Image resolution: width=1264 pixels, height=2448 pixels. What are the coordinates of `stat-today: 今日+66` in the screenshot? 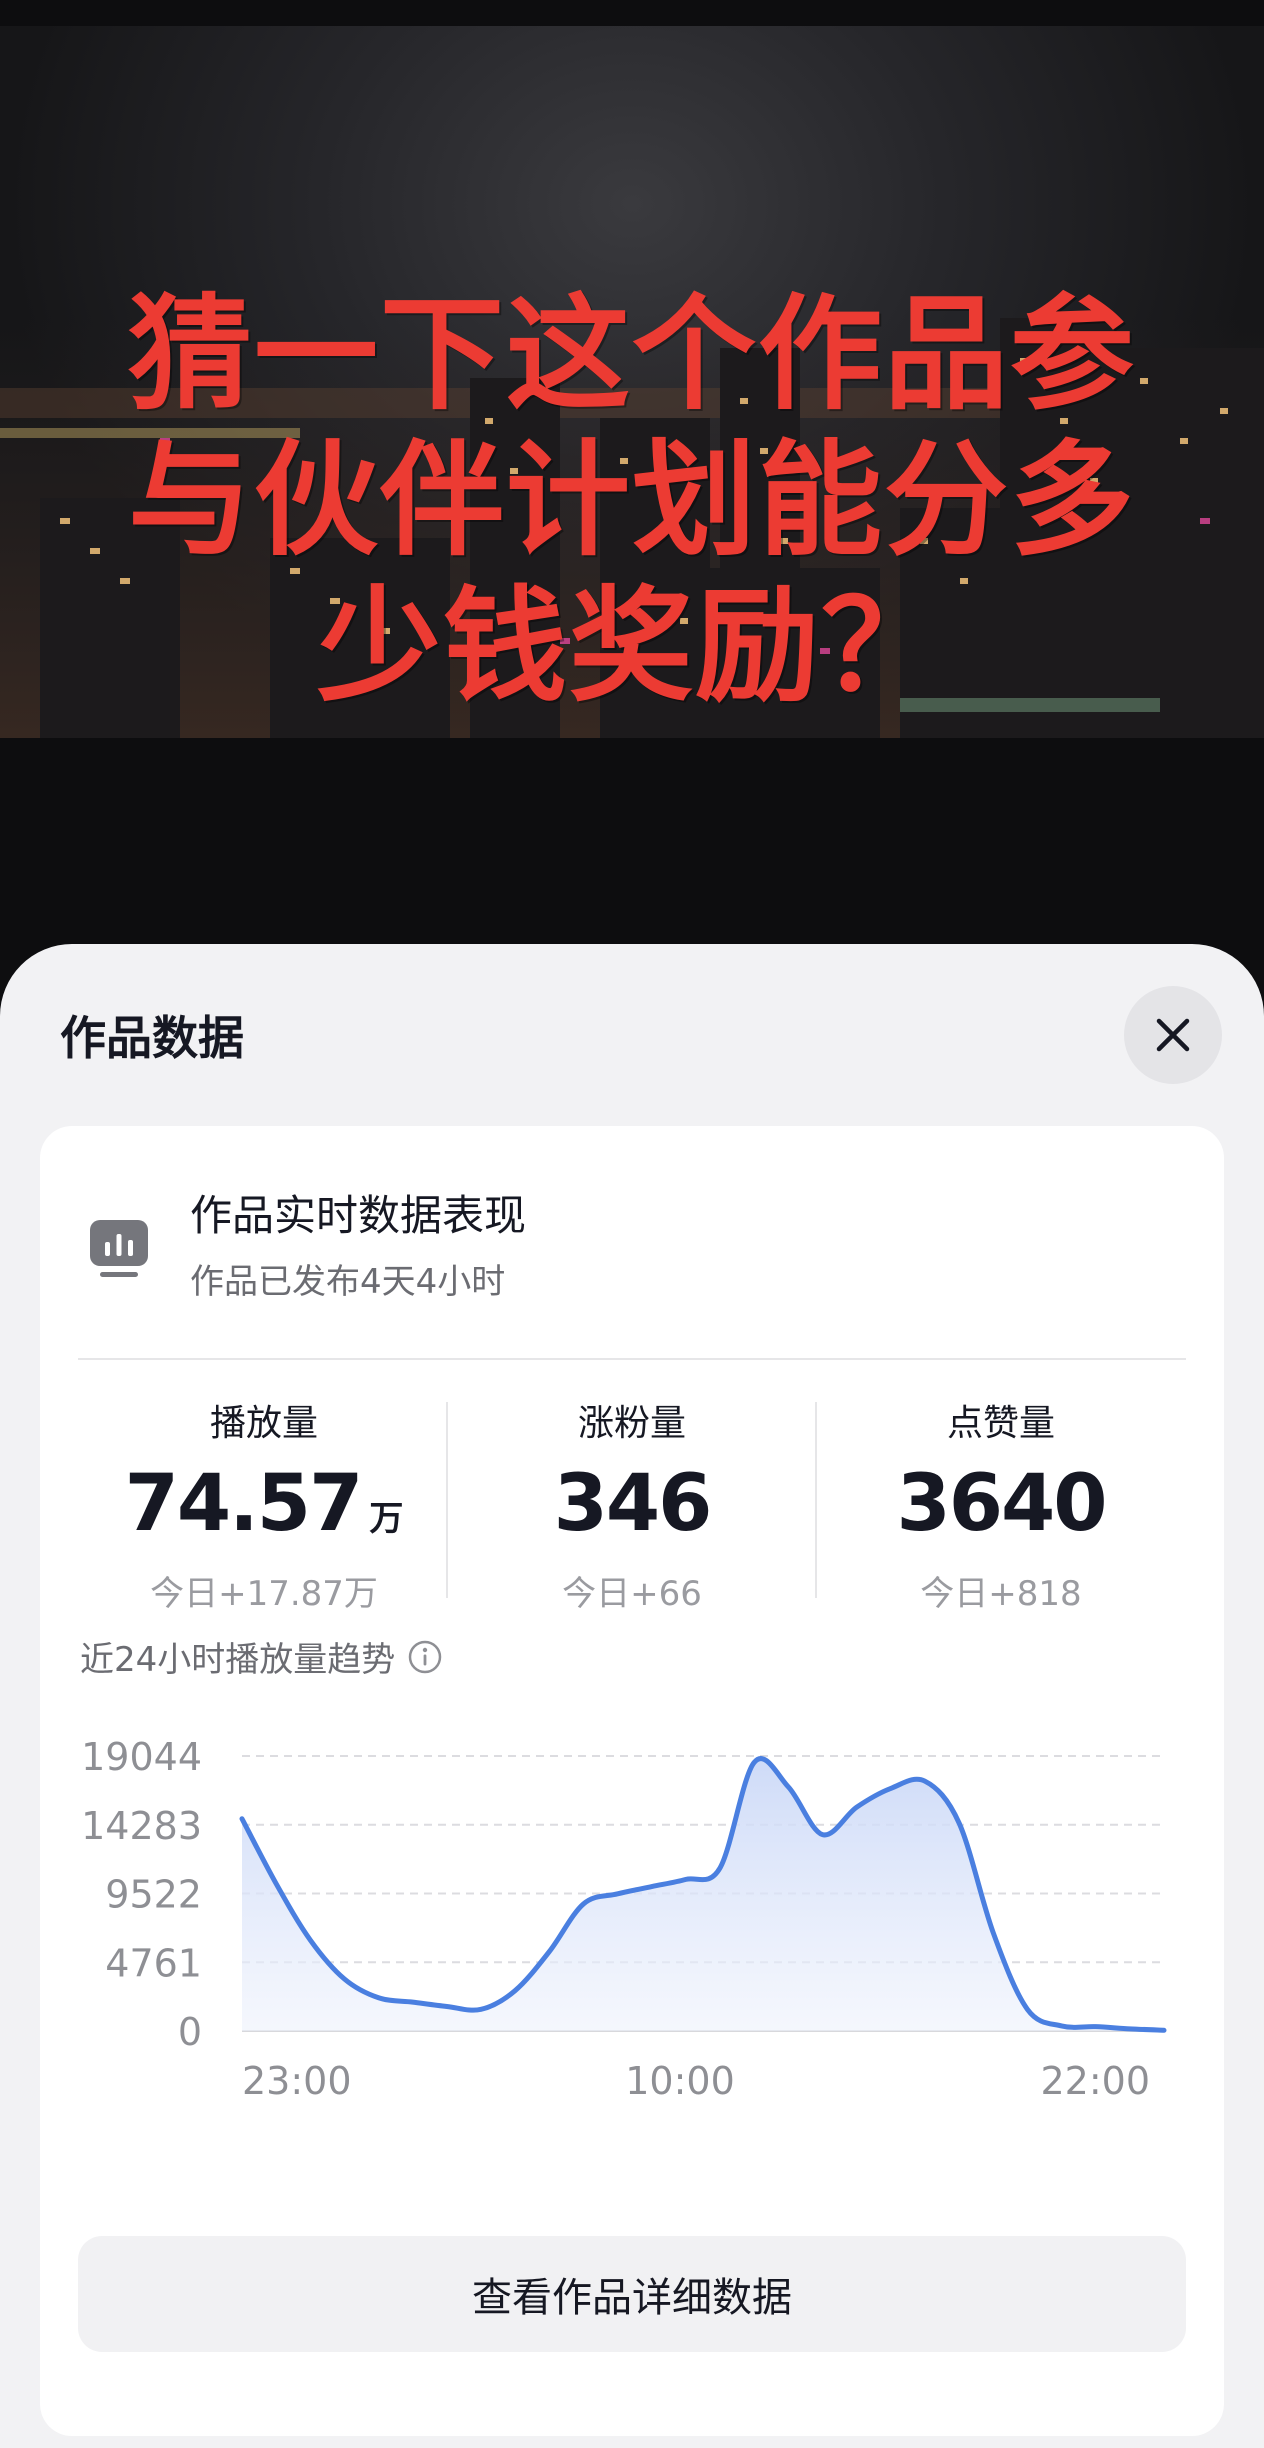 It's located at (632, 1594).